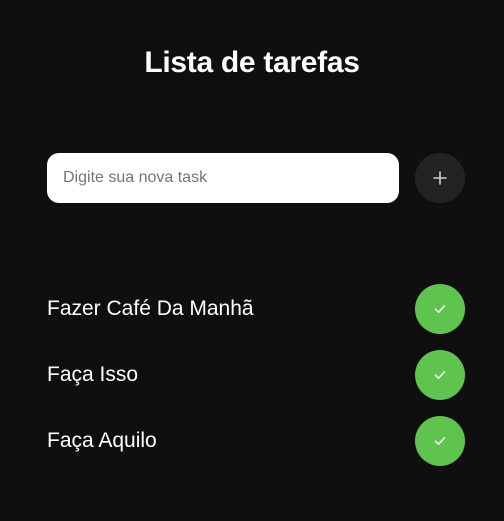  I want to click on plus-icon, so click(440, 178).